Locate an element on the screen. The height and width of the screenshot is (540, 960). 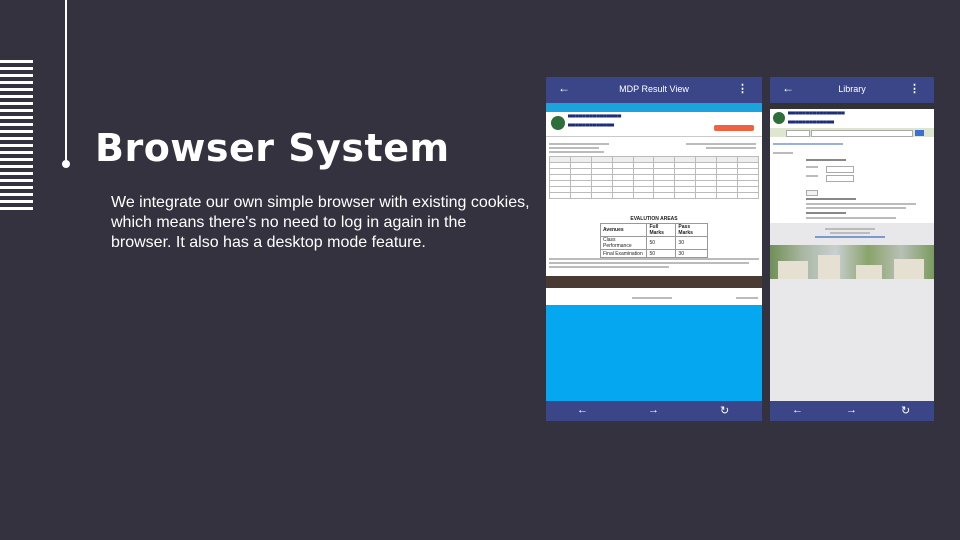
library-header: ▀▀▀▀▀▀▀▀▀▀▀▀▀▀▀▀ ▄▄▄▄▄▄▄▄▄▄▄▄▄ is located at coordinates (852, 118).